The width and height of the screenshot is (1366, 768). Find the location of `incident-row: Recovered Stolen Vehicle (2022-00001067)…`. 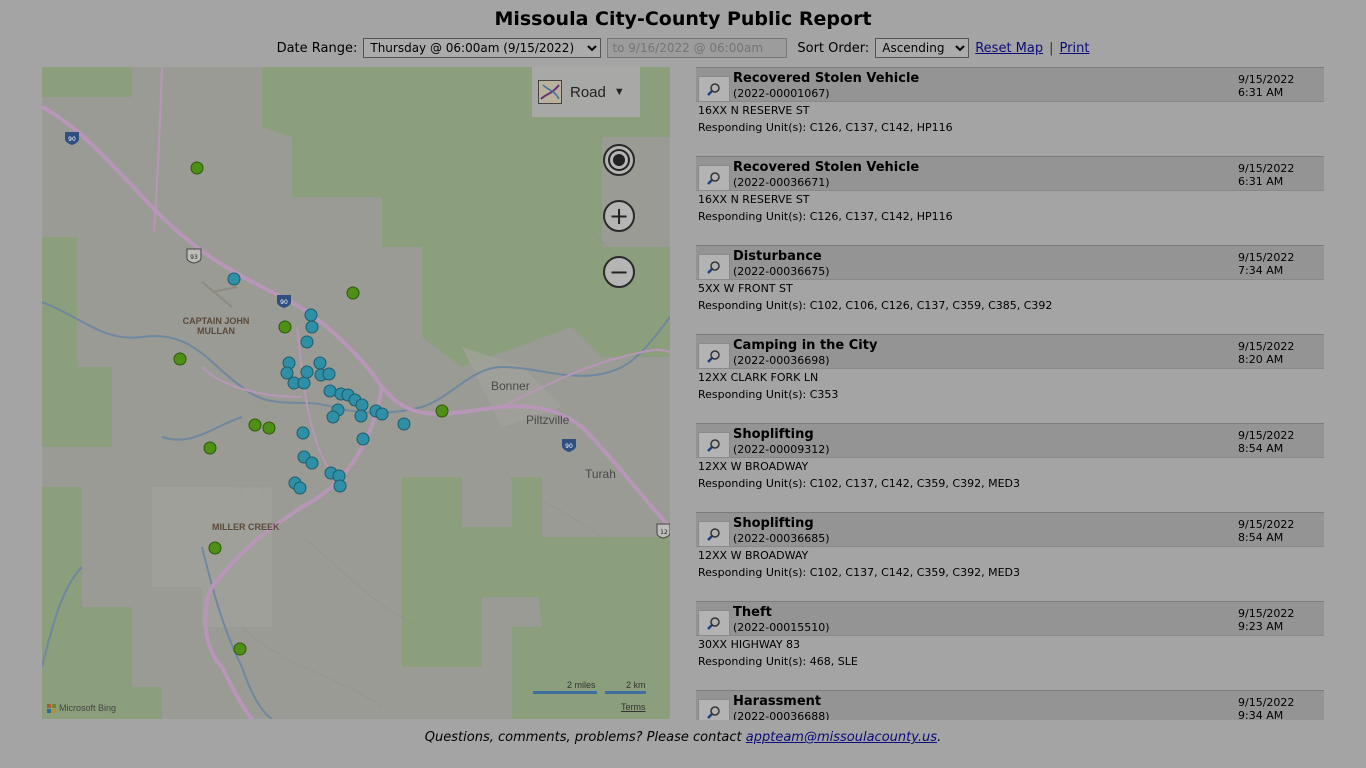

incident-row: Recovered Stolen Vehicle (2022-00001067)… is located at coordinates (1010, 112).